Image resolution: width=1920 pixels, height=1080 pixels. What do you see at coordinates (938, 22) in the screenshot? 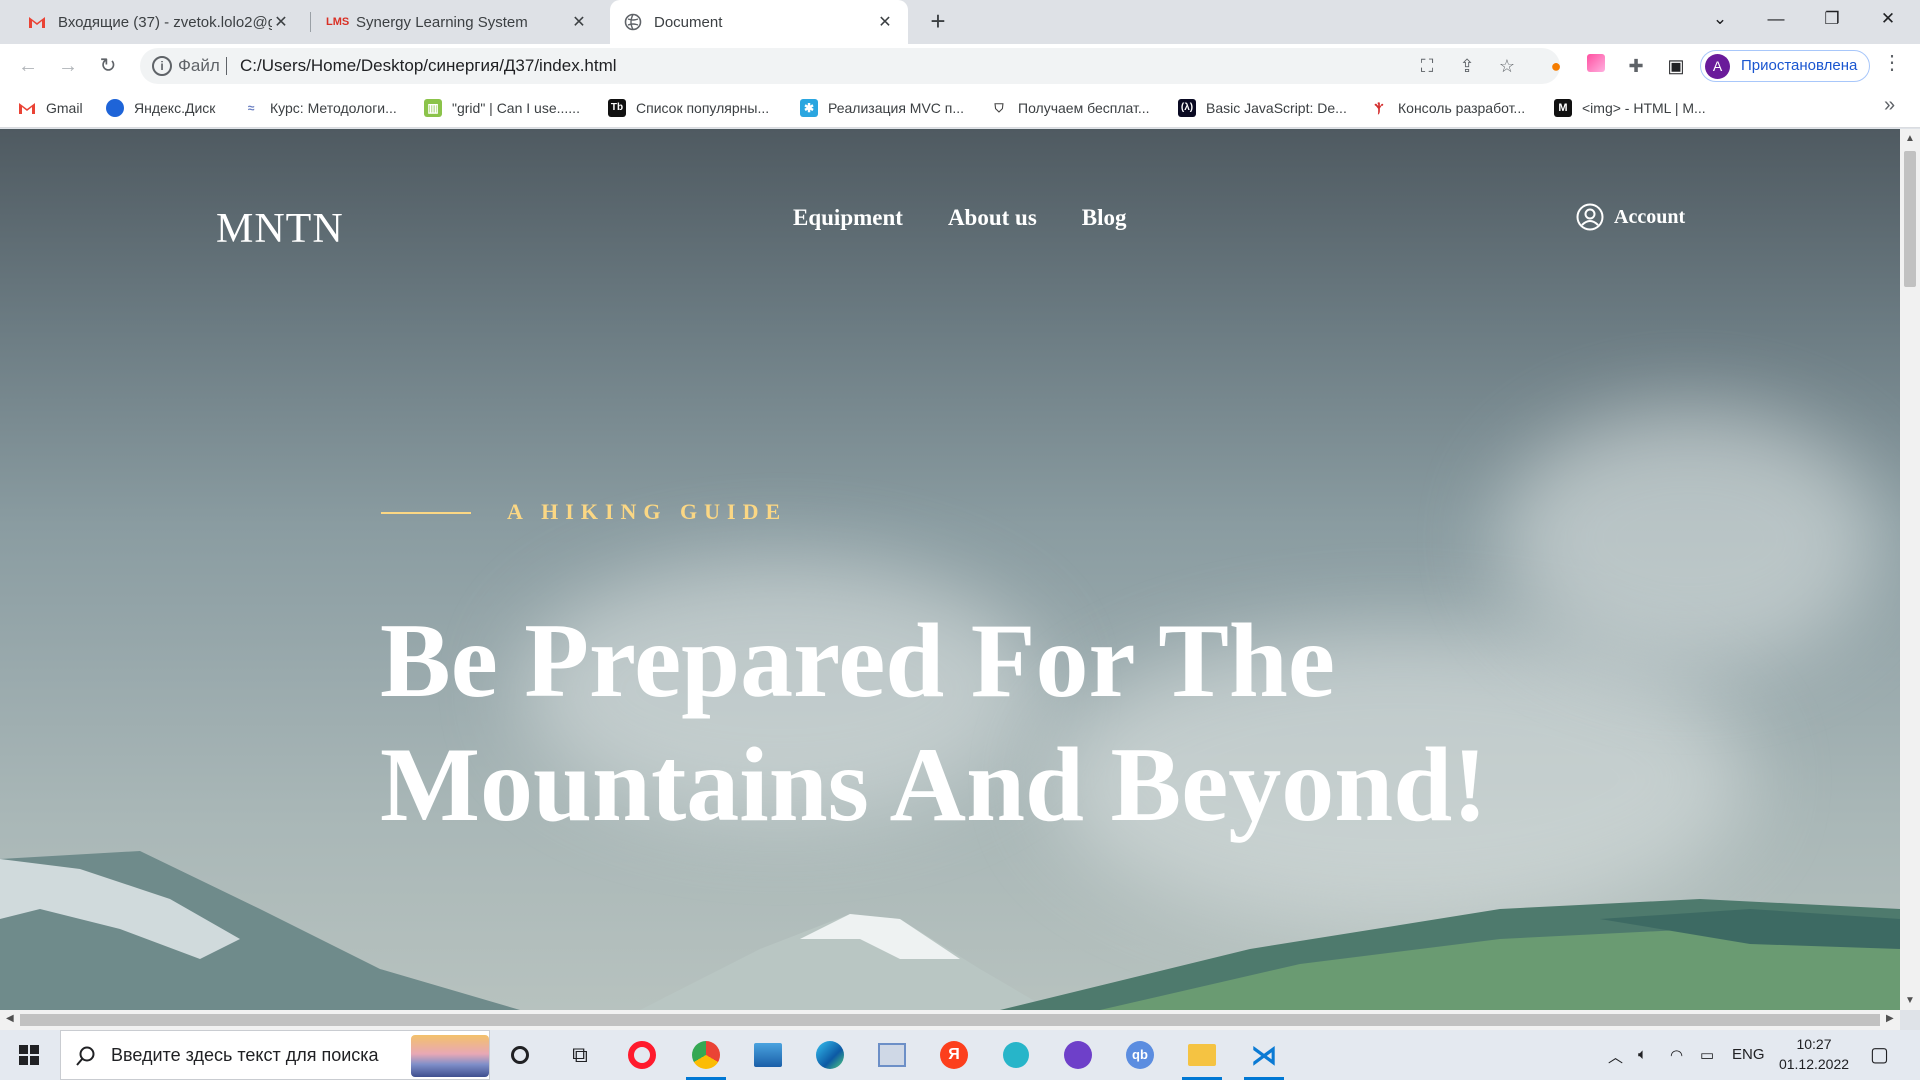
I see `new-tab-button: +` at bounding box center [938, 22].